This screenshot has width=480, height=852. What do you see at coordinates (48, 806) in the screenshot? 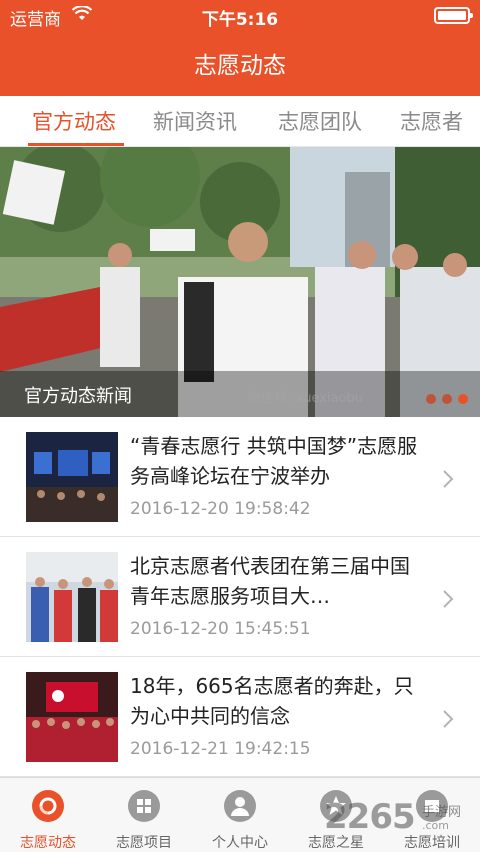
I see `refresh-circle-icon` at bounding box center [48, 806].